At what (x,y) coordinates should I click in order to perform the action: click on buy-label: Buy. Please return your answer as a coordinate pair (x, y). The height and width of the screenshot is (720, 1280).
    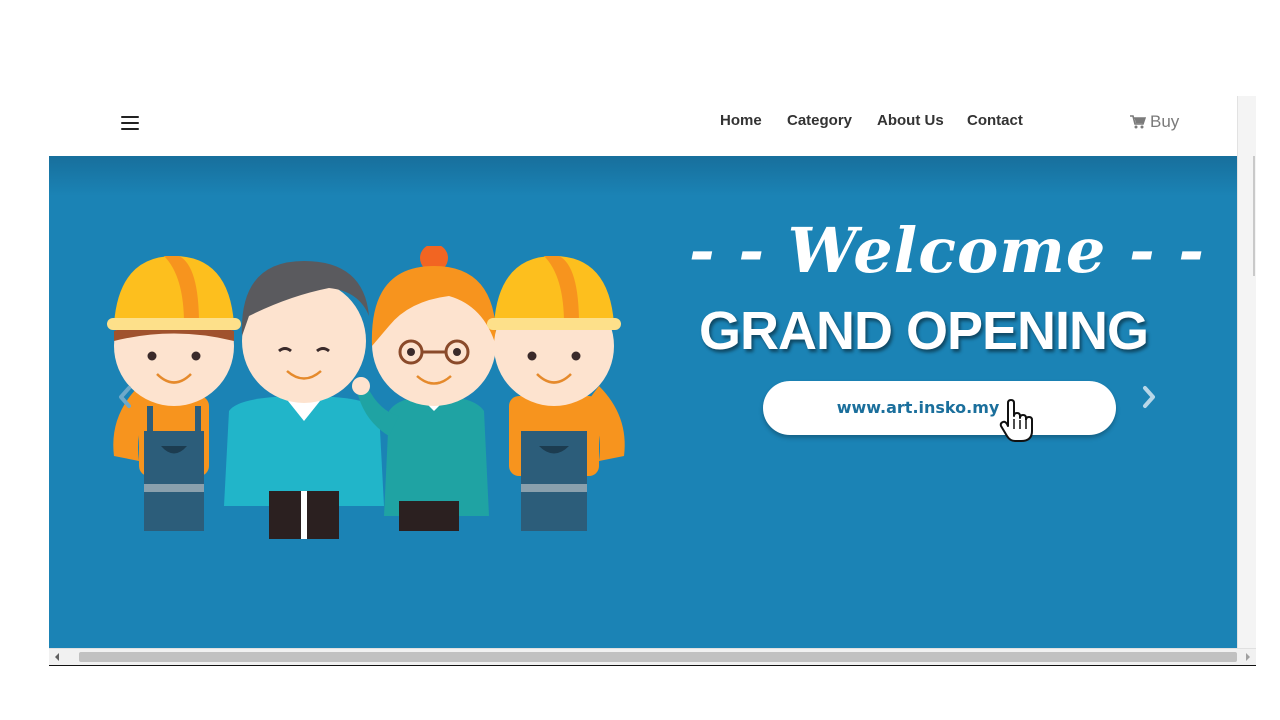
    Looking at the image, I should click on (1165, 121).